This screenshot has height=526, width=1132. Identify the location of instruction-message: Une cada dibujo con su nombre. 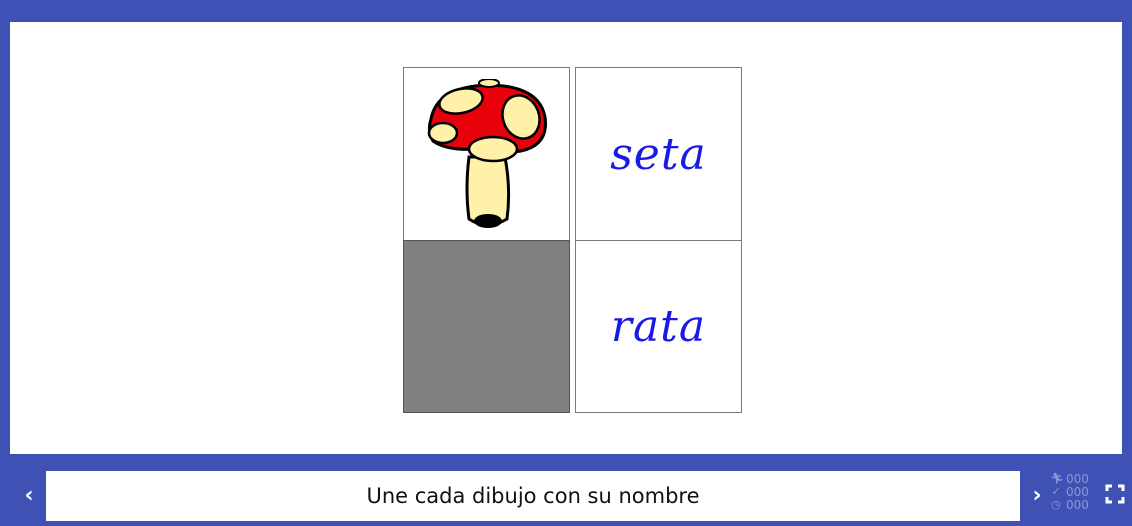
(533, 496).